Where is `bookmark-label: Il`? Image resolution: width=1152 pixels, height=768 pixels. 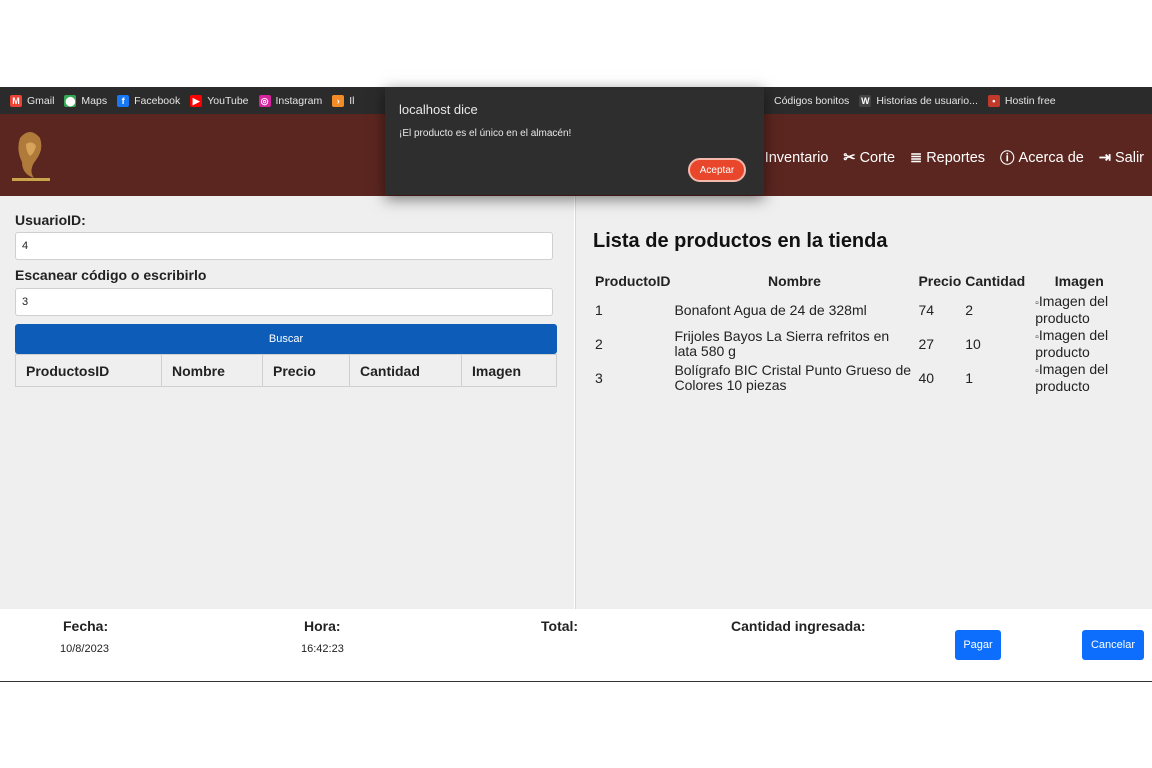
bookmark-label: Il is located at coordinates (352, 100).